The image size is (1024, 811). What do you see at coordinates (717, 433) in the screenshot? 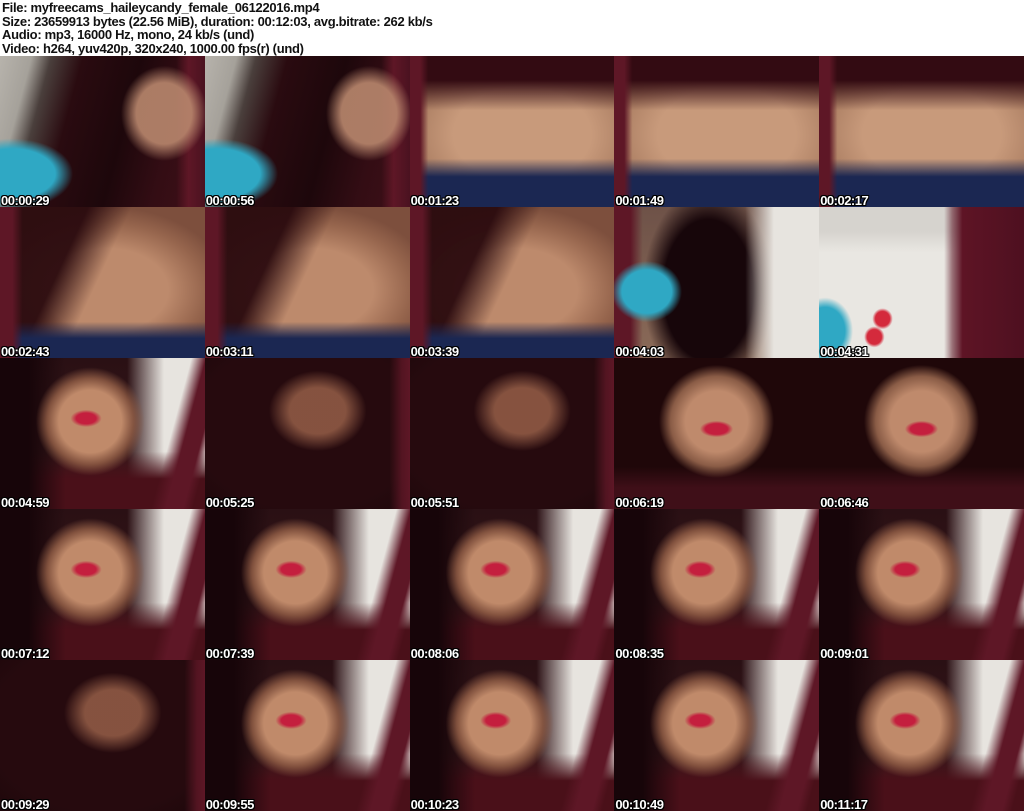
I see `video-thumbnail: 00:06:19` at bounding box center [717, 433].